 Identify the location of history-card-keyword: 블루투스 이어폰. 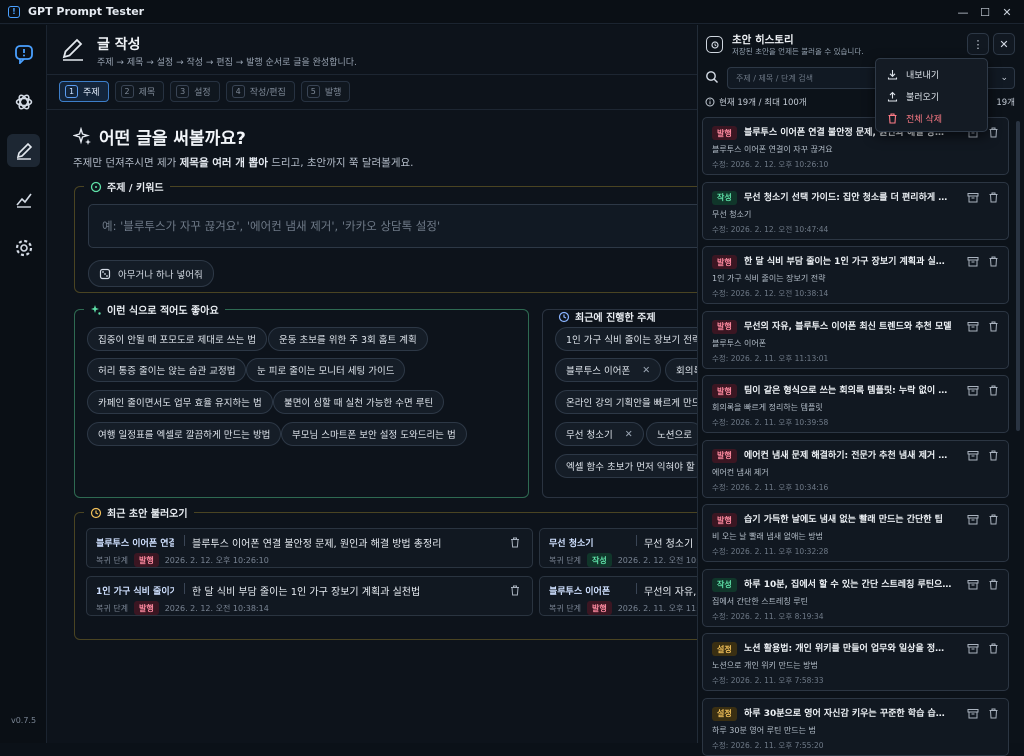
(739, 343).